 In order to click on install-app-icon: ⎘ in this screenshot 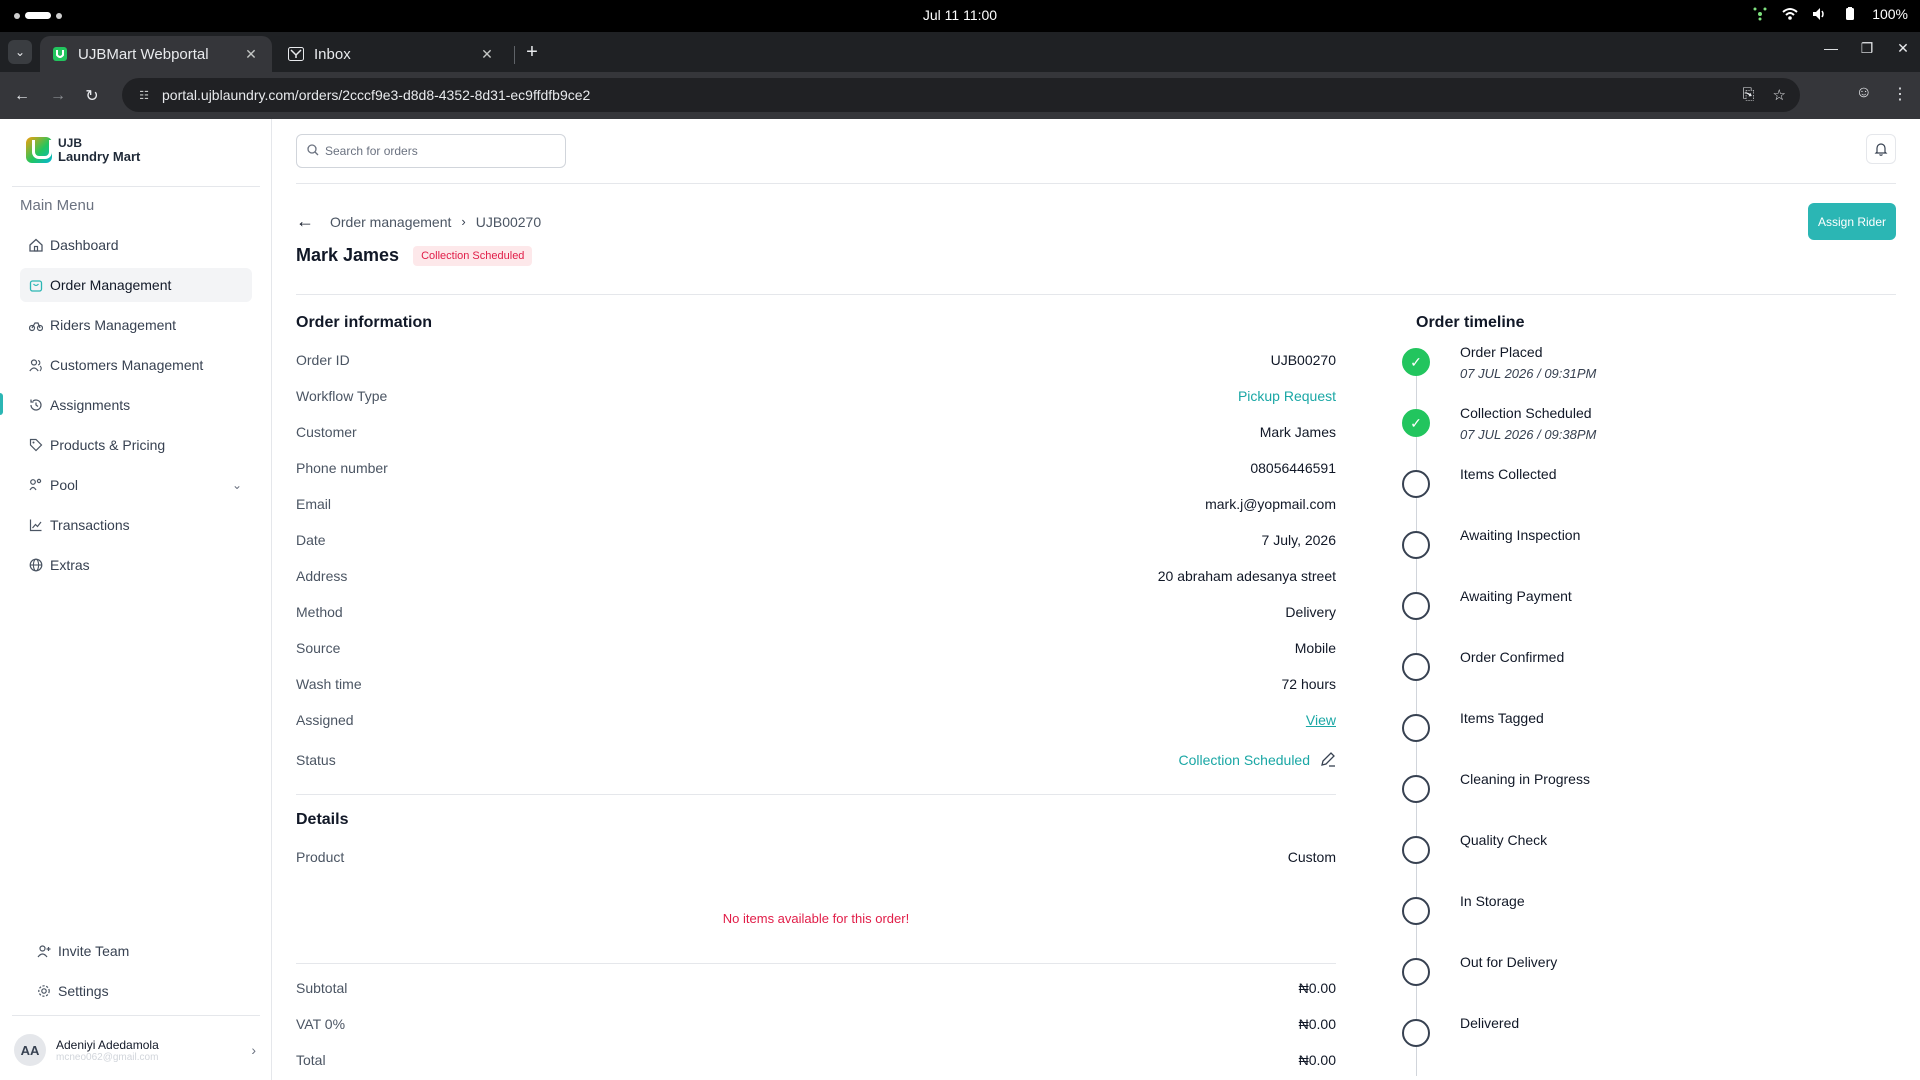, I will do `click(1749, 95)`.